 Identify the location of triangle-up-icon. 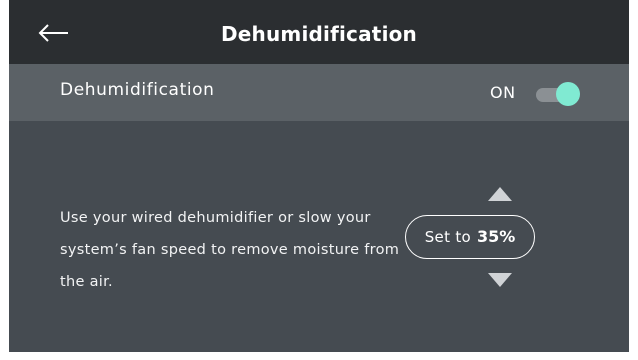
(500, 194).